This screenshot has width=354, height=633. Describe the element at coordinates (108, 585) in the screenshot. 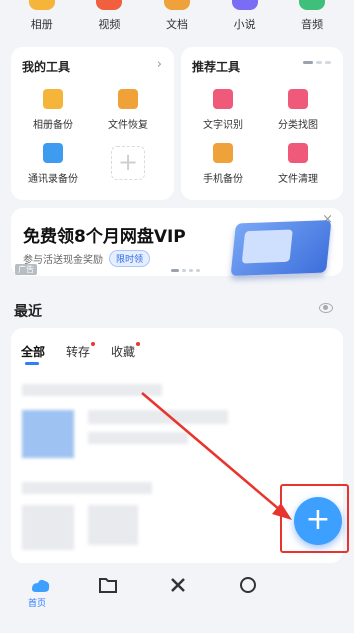

I see `files-icon` at that location.